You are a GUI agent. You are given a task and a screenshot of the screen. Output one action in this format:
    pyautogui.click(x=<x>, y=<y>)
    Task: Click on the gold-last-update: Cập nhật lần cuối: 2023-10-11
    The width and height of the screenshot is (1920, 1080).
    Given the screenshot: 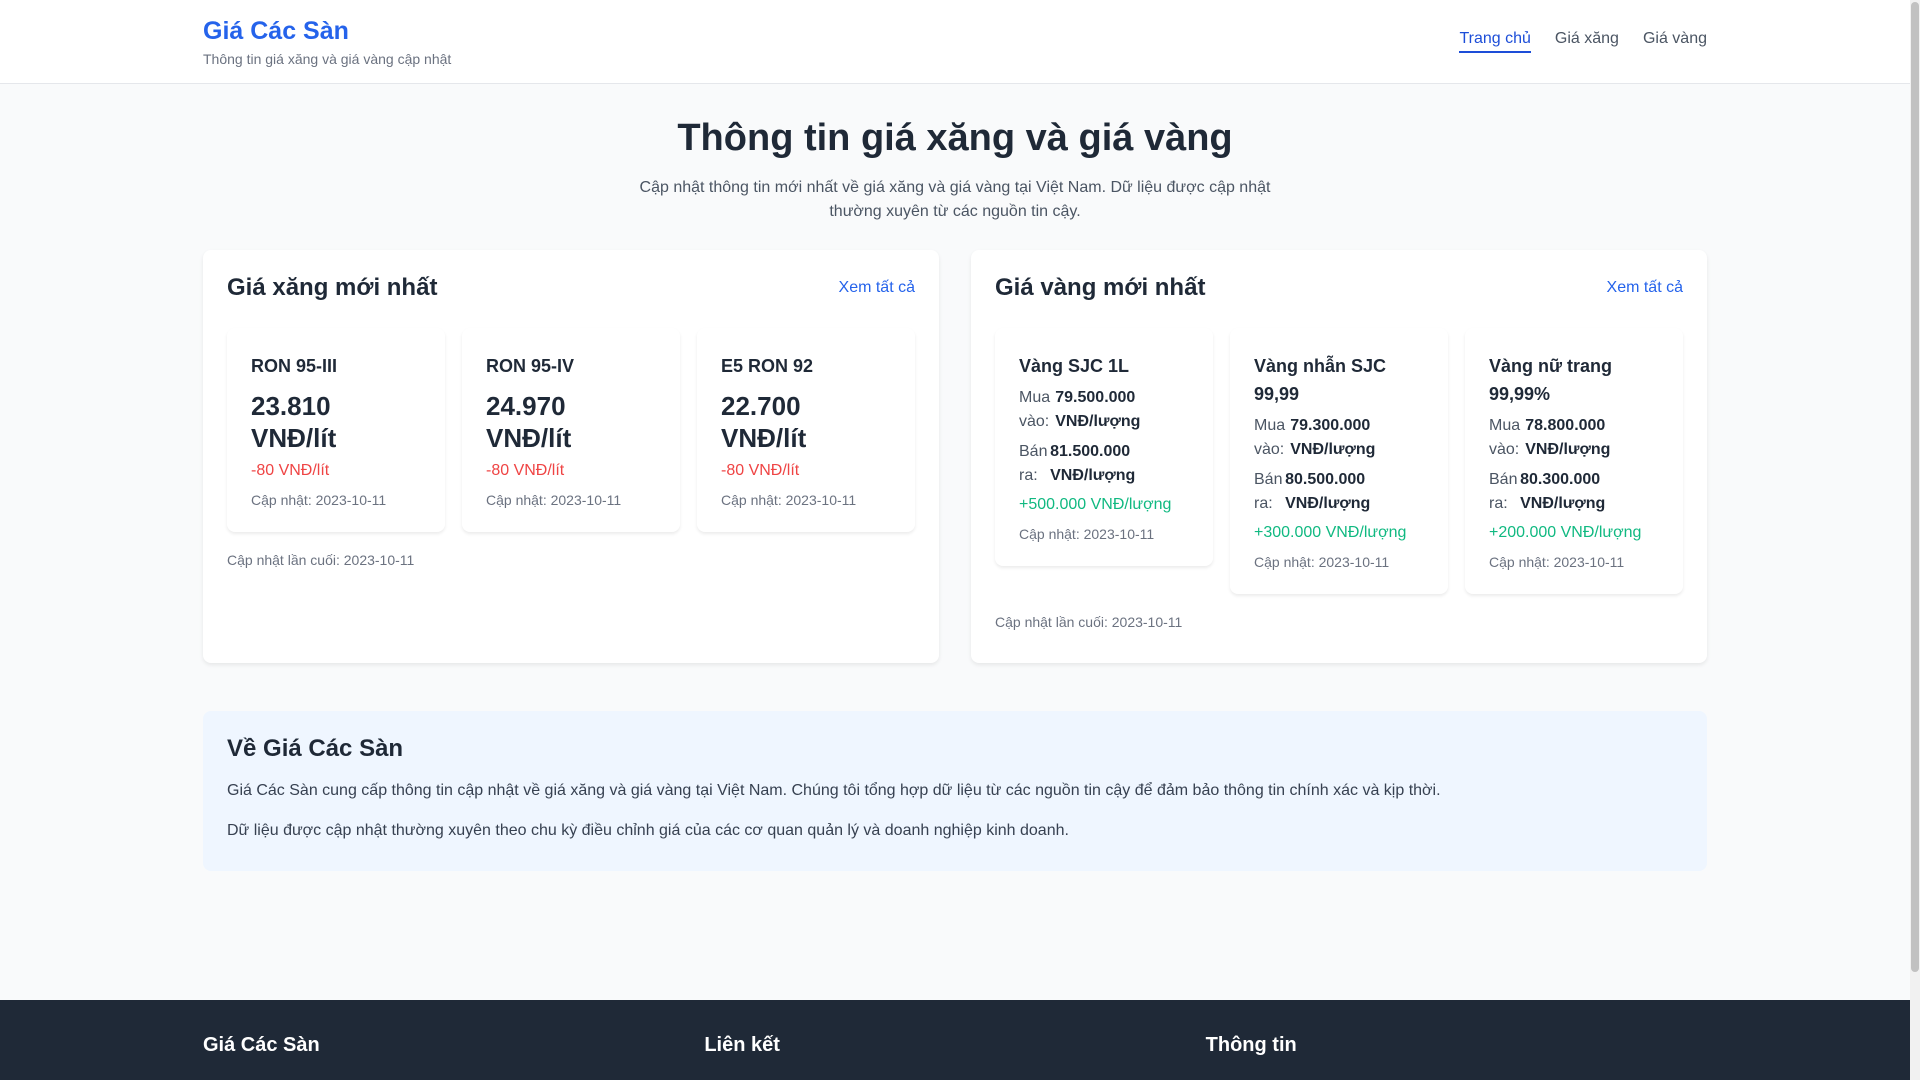 What is the action you would take?
    pyautogui.click(x=1089, y=622)
    